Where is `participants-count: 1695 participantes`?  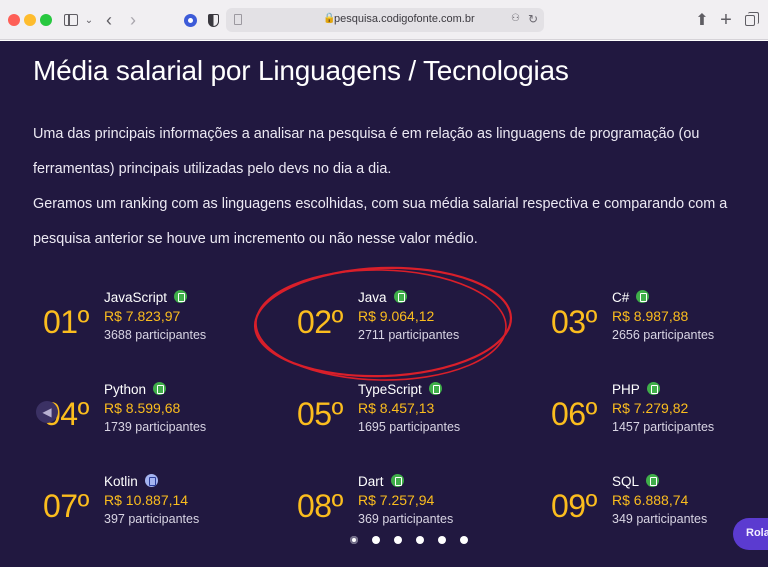 participants-count: 1695 participantes is located at coordinates (409, 427).